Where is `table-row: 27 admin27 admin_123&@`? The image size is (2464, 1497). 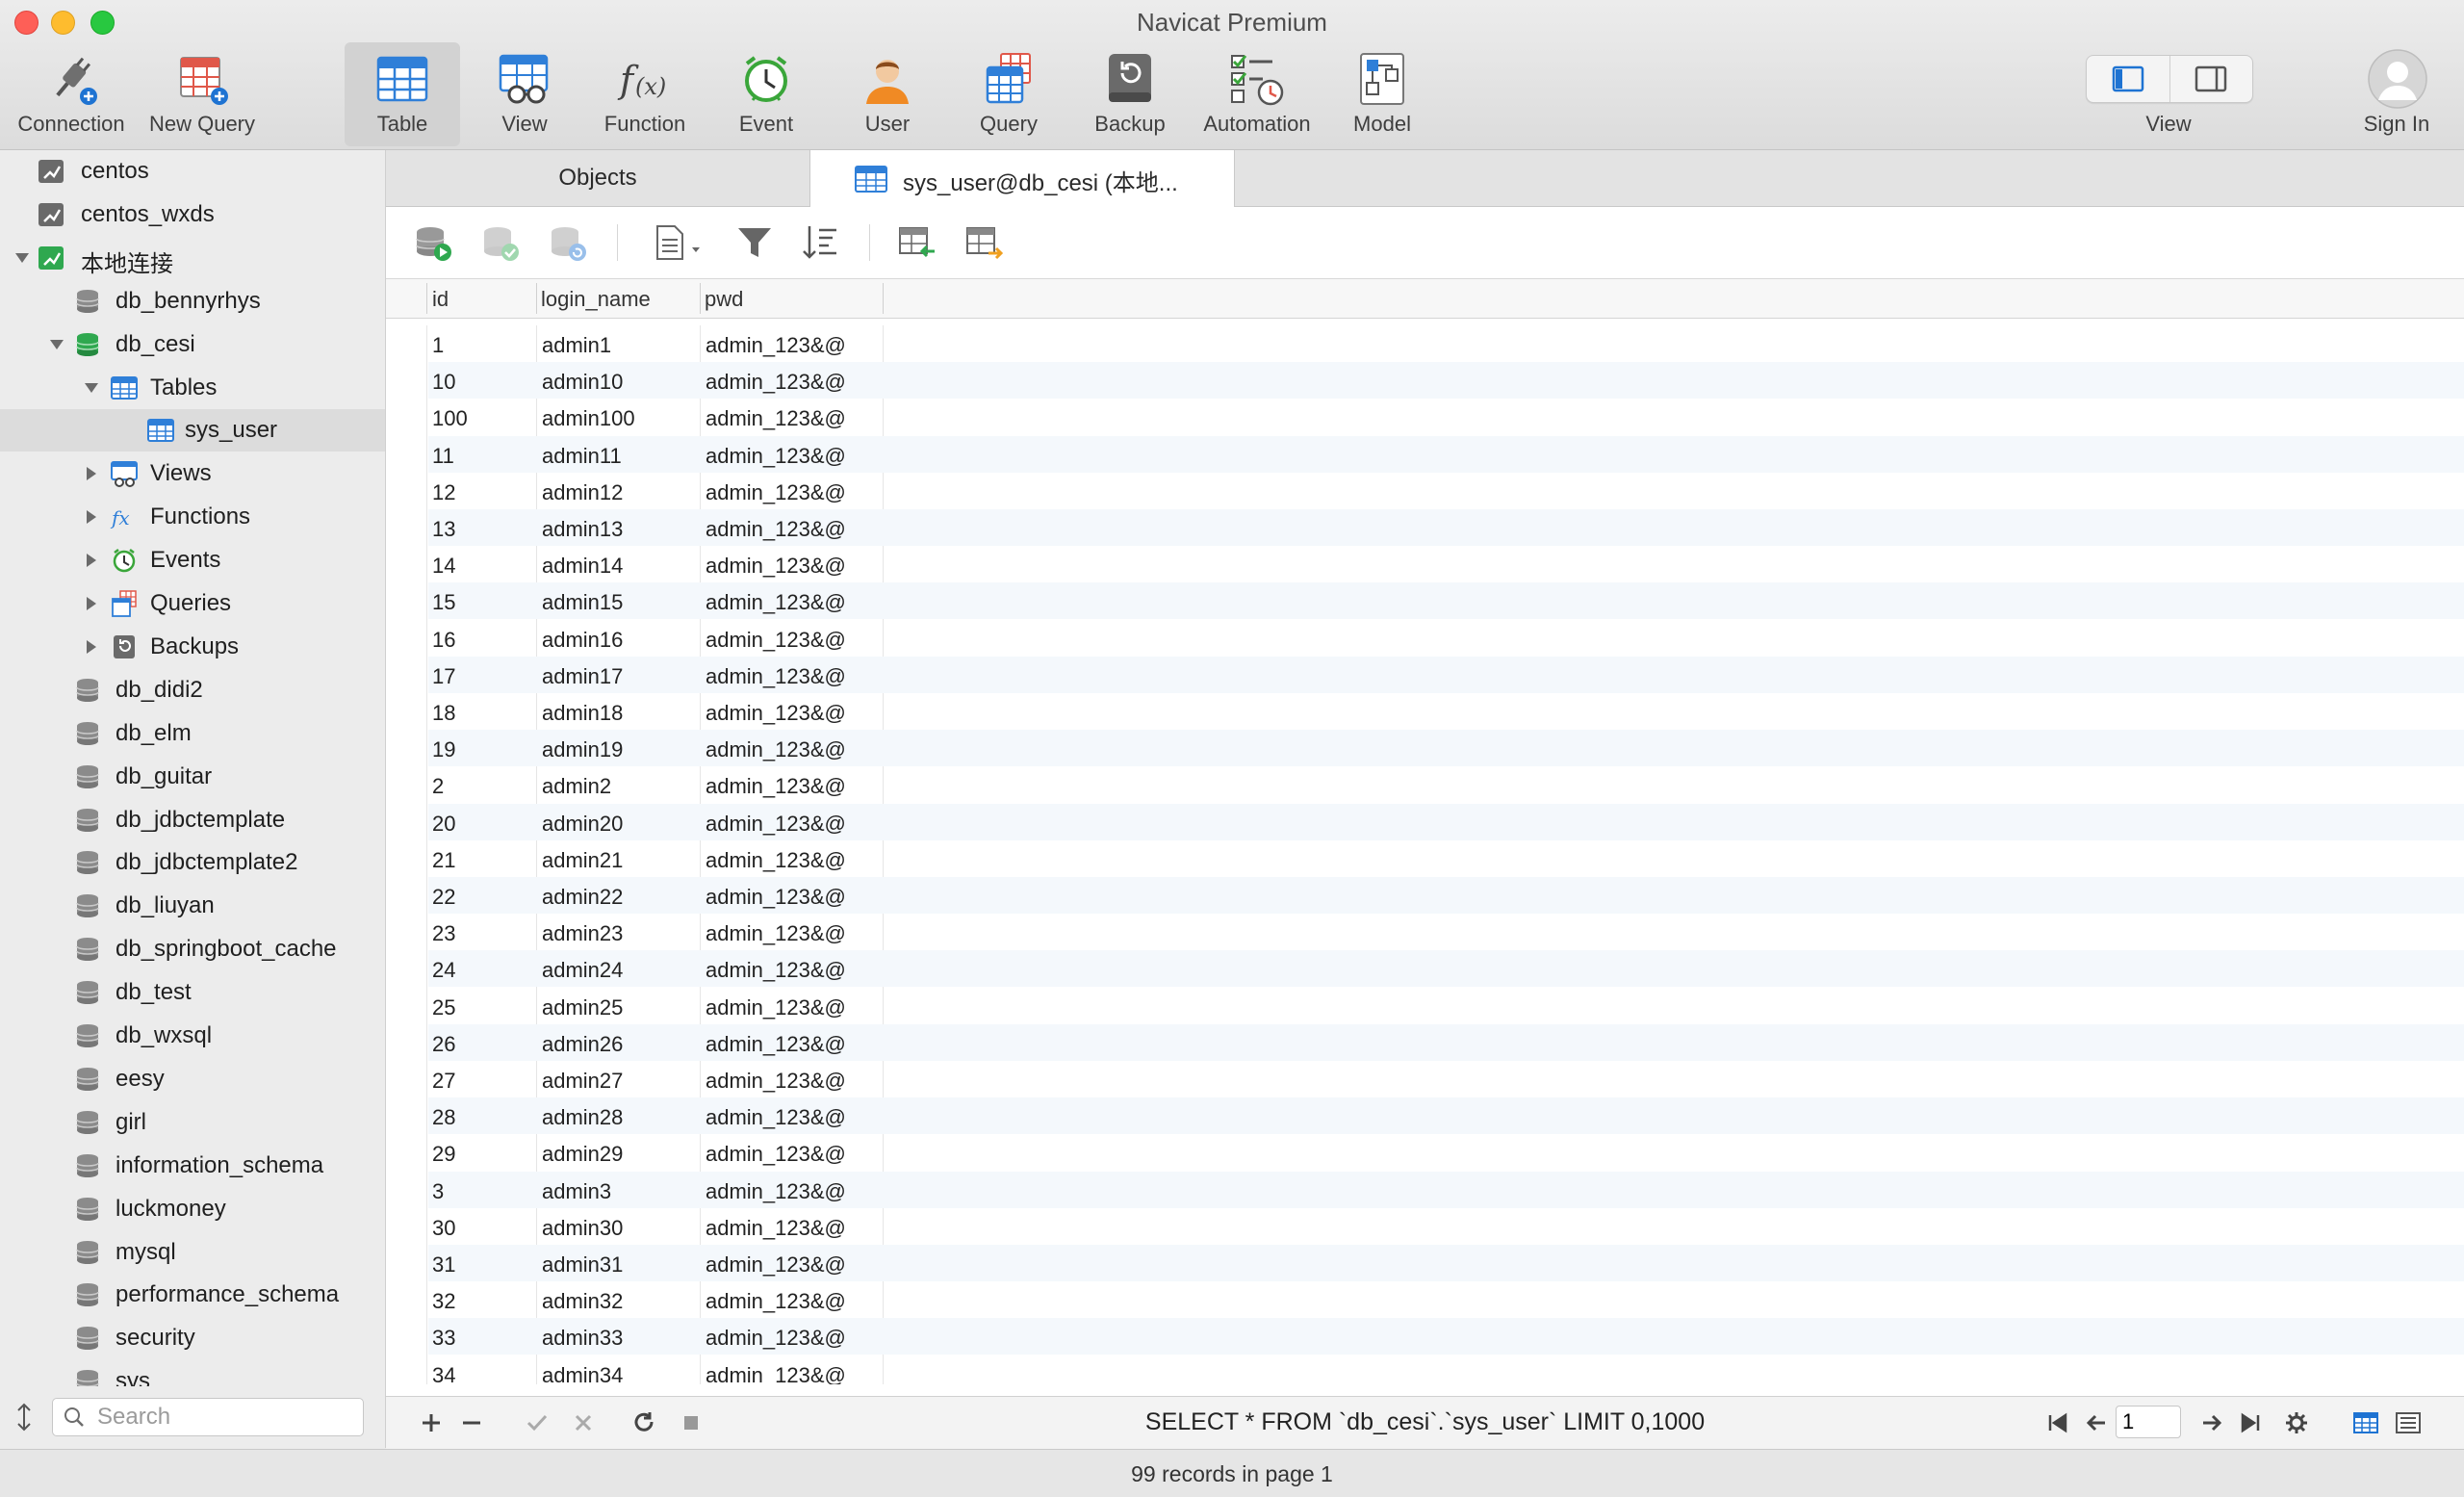
table-row: 27 admin27 admin_123&@ is located at coordinates (1446, 1079).